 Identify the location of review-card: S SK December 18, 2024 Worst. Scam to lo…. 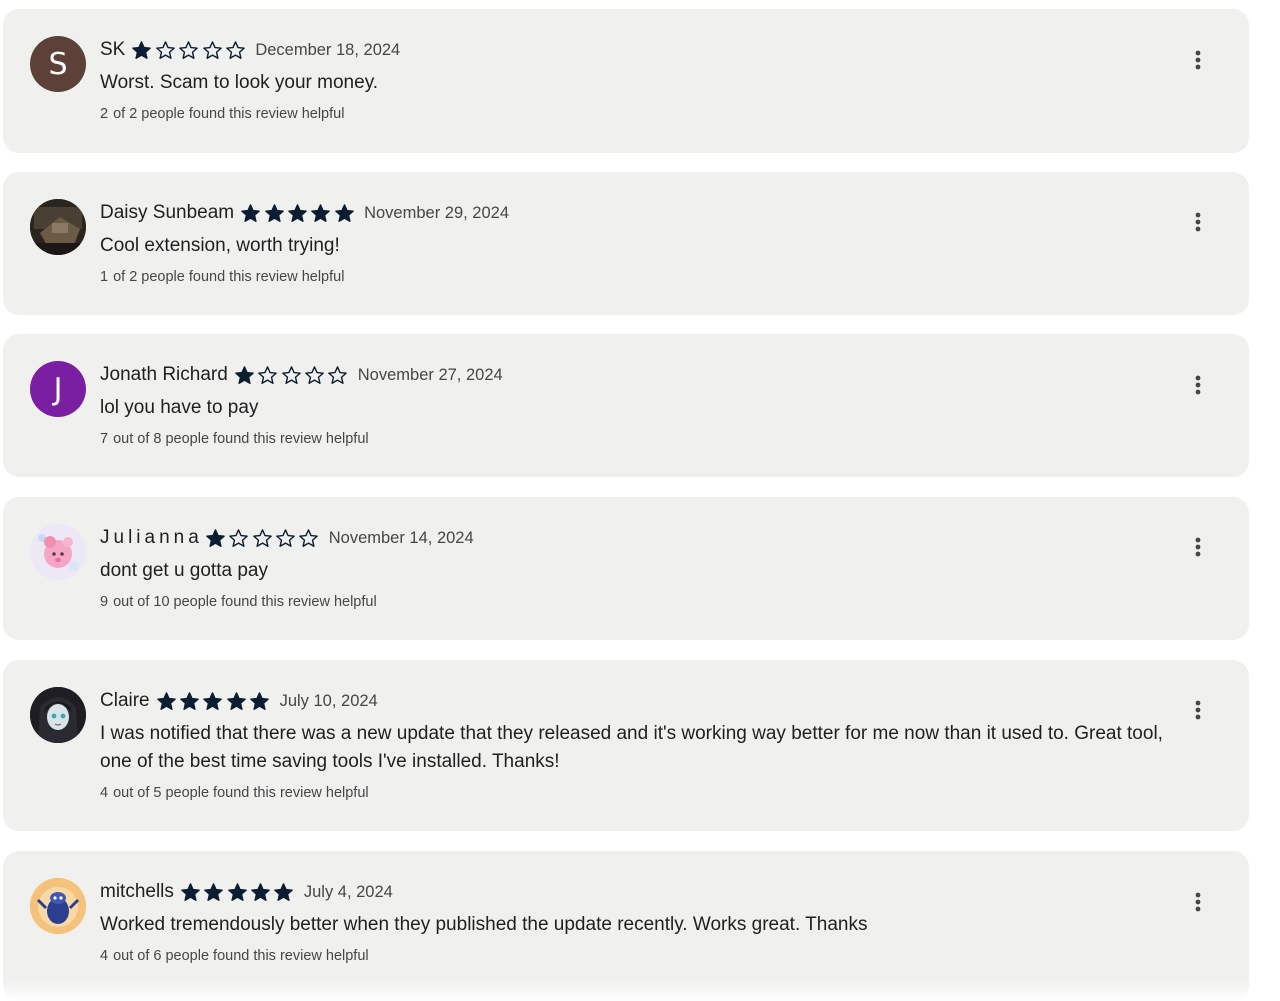
(626, 81).